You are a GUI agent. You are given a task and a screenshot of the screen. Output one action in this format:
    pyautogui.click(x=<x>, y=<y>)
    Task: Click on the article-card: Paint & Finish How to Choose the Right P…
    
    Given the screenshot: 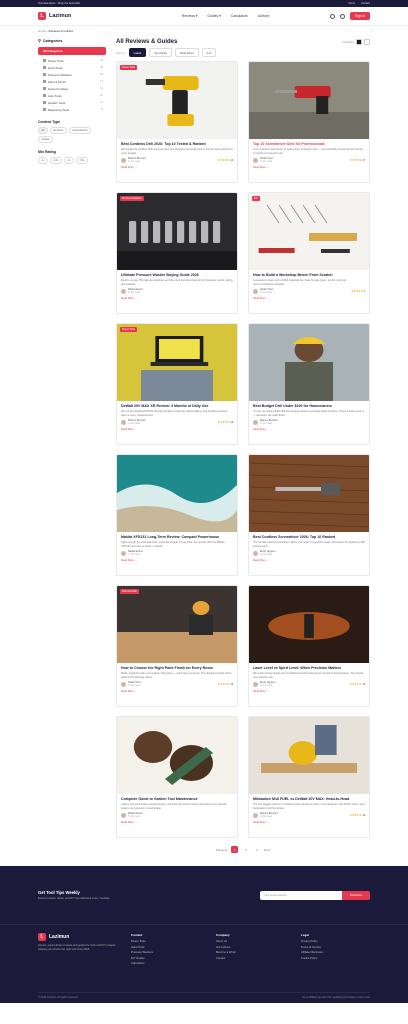 What is the action you would take?
    pyautogui.click(x=177, y=646)
    